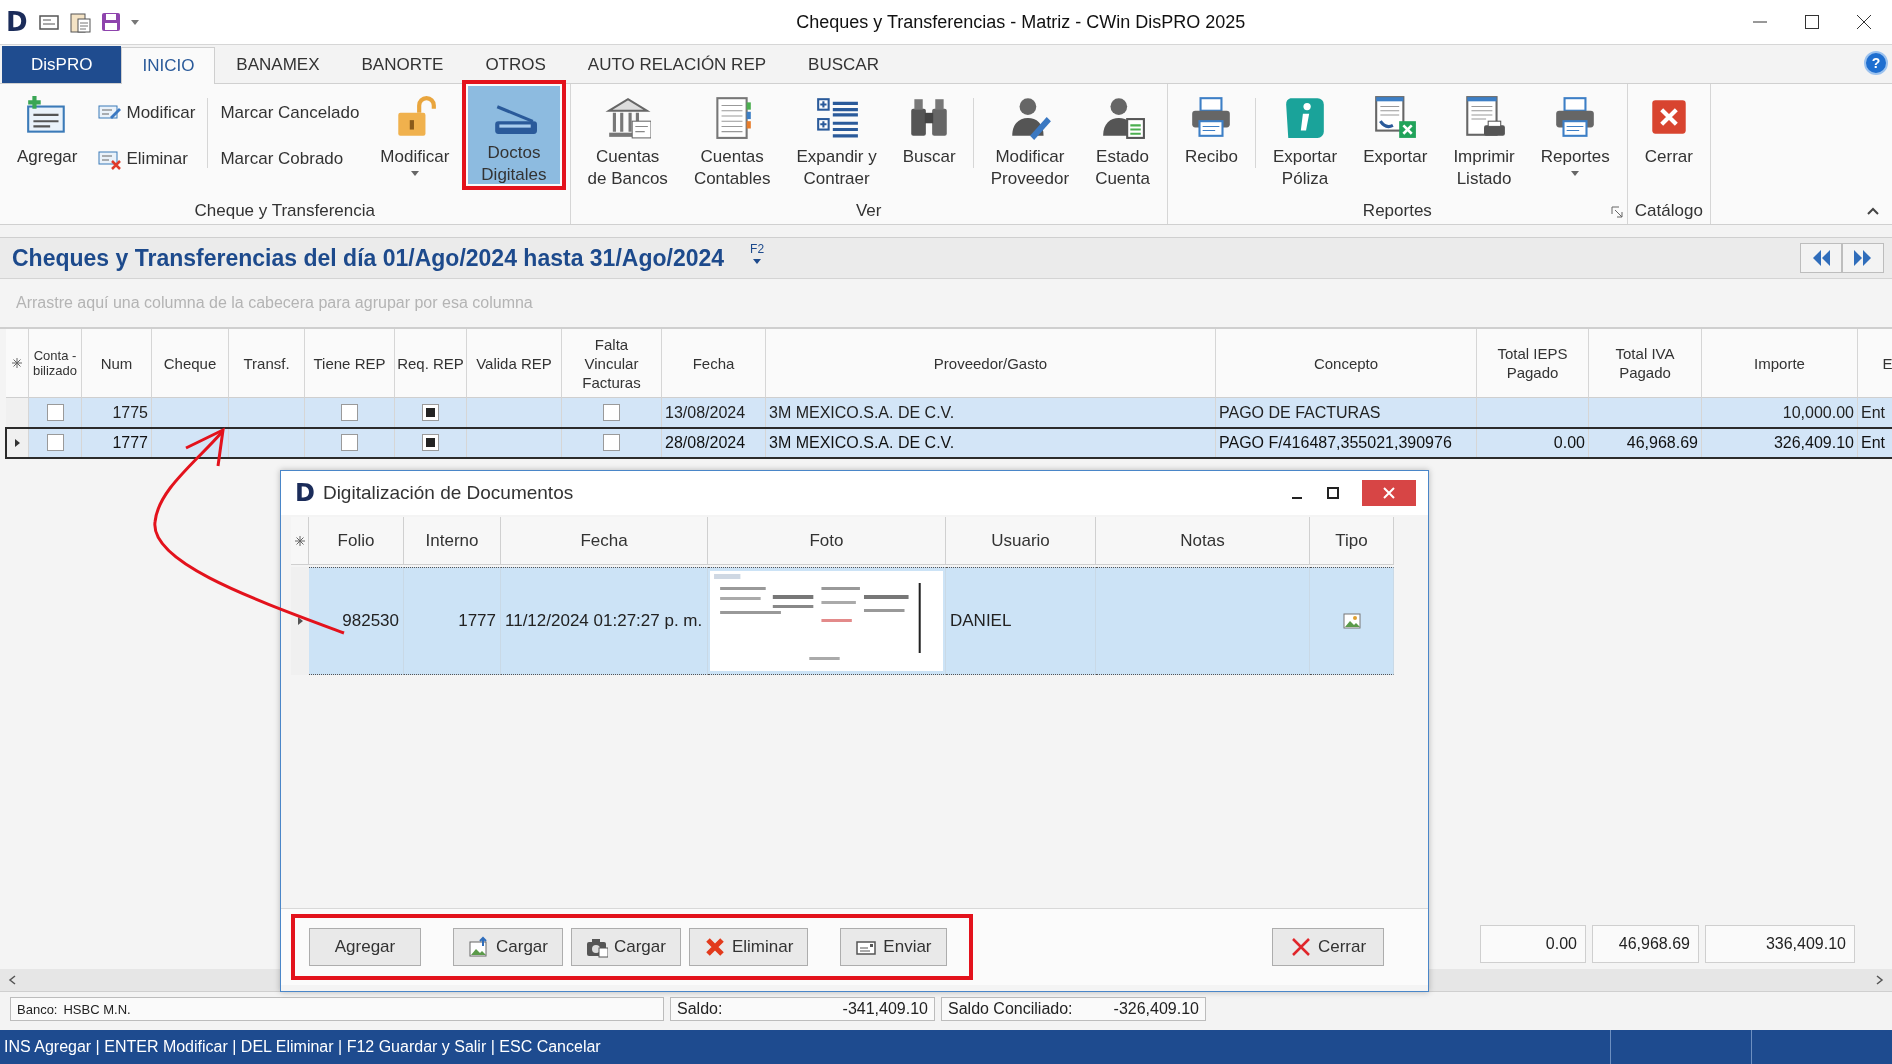  What do you see at coordinates (1875, 363) in the screenshot?
I see `column-header: E` at bounding box center [1875, 363].